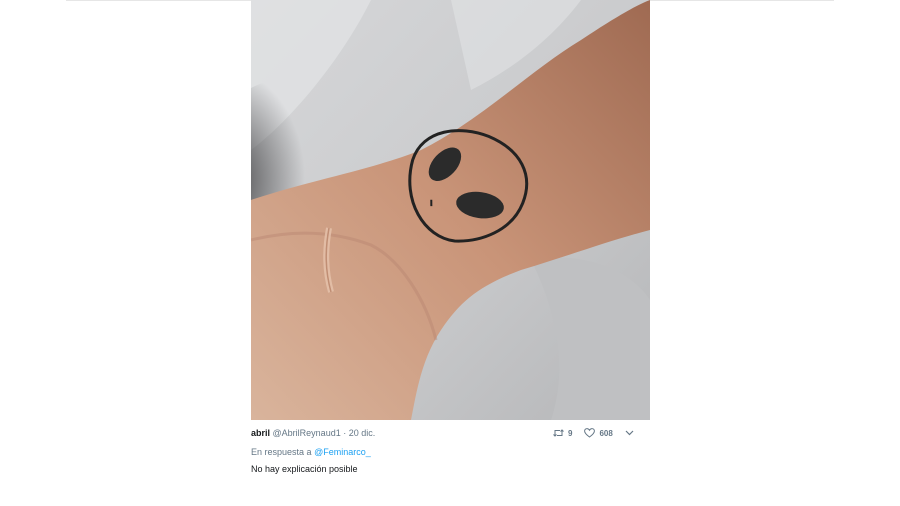 The image size is (900, 506). Describe the element at coordinates (342, 452) in the screenshot. I see `reply-to-link: @Feminarco_` at that location.